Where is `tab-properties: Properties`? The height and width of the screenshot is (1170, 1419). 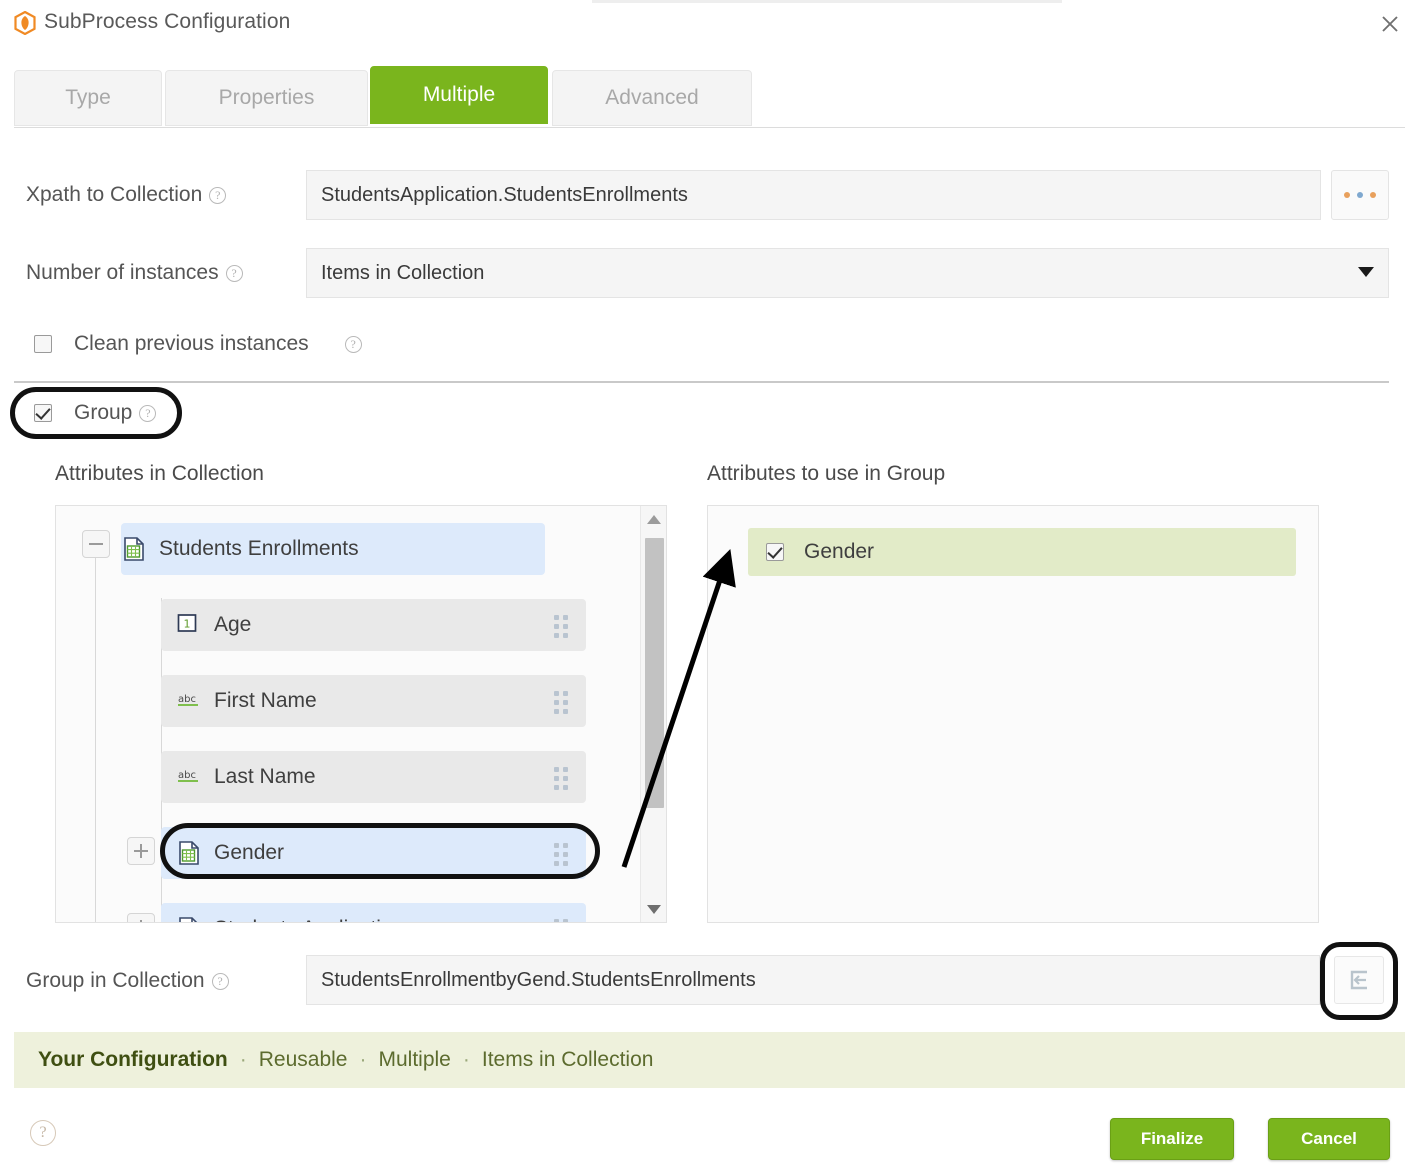
tab-properties: Properties is located at coordinates (266, 98).